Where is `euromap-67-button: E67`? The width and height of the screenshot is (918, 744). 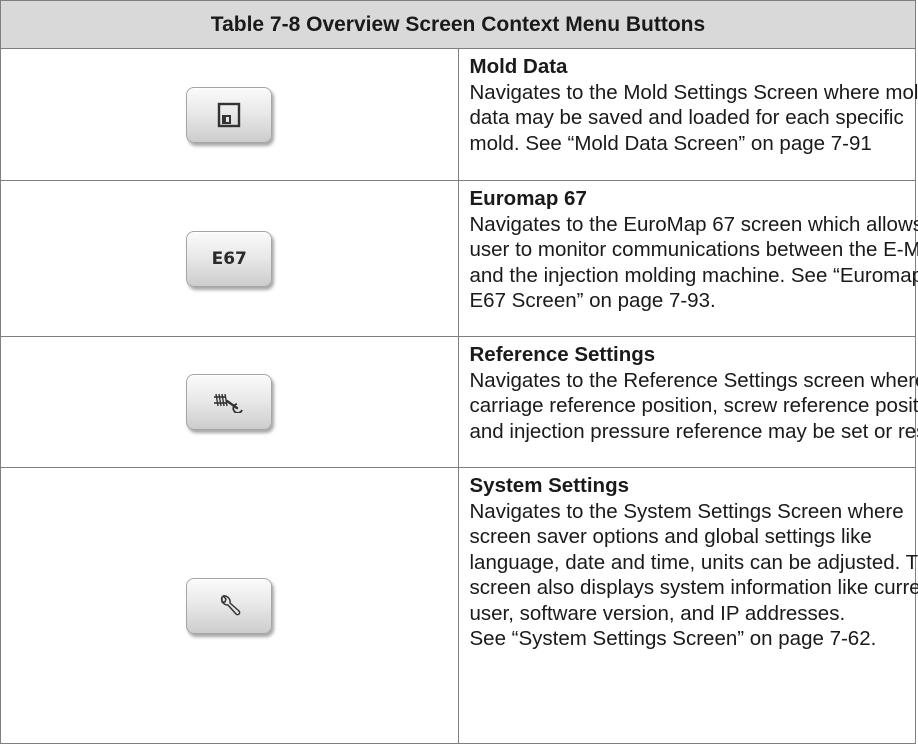
euromap-67-button: E67 is located at coordinates (229, 258).